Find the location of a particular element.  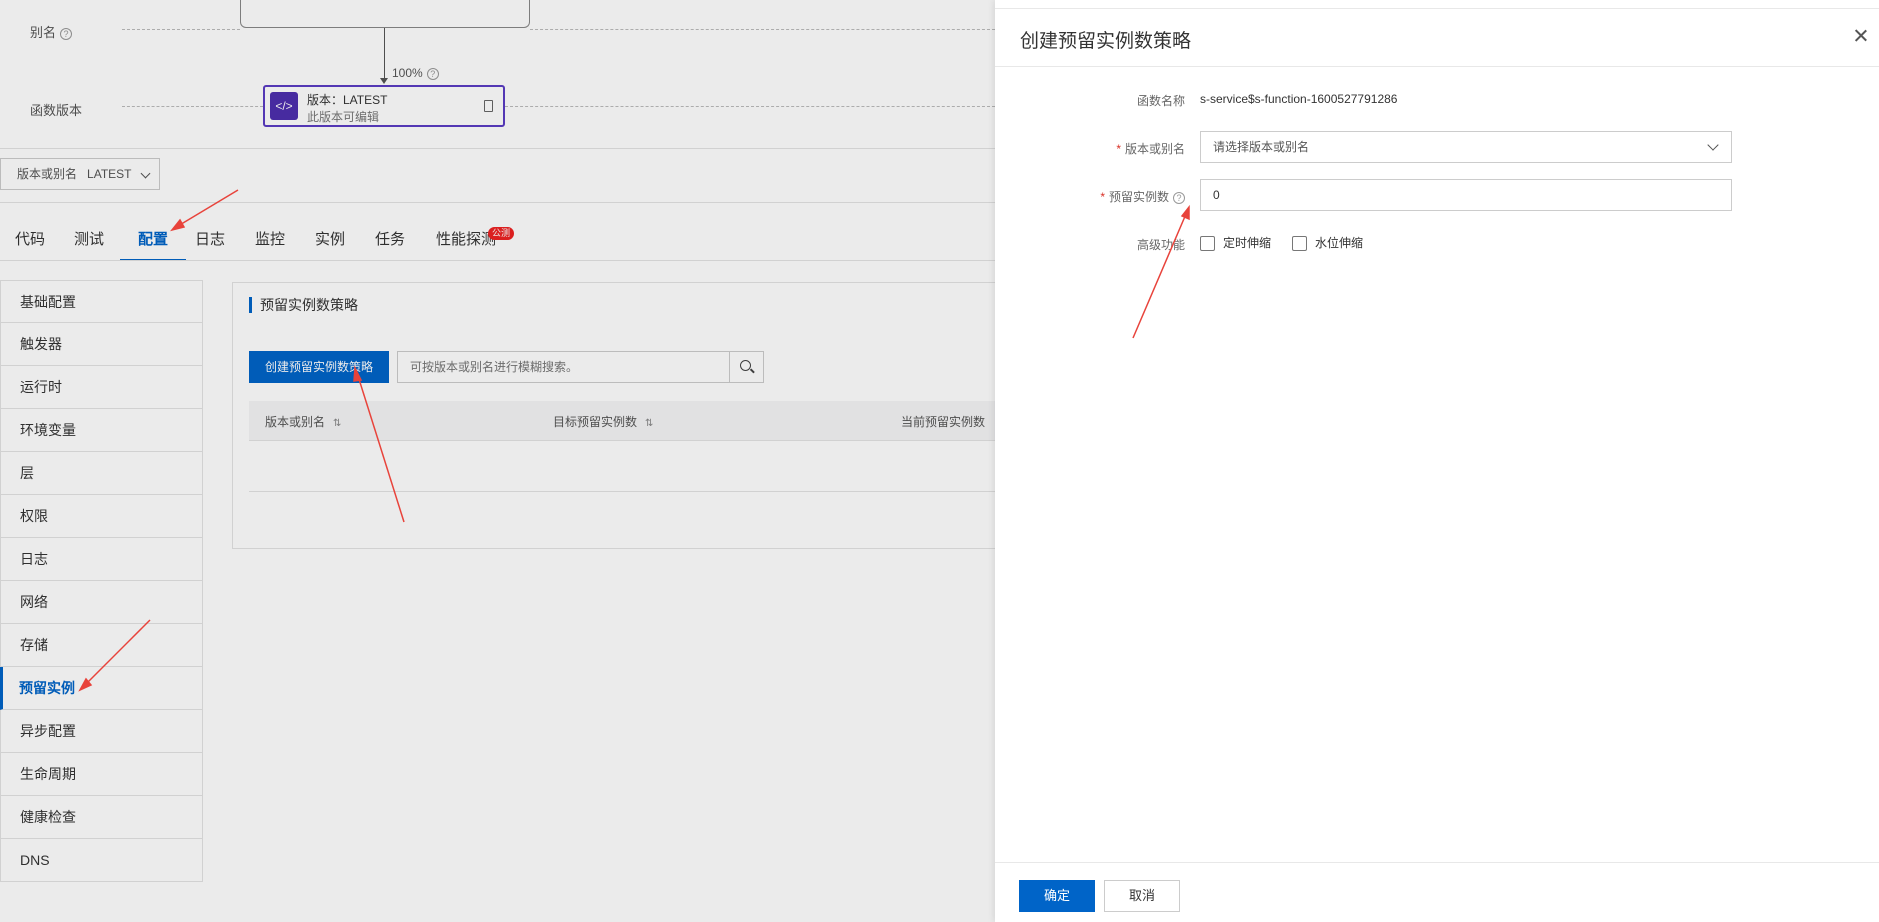

instances-field-label: * 预留实例数? is located at coordinates (1090, 196).